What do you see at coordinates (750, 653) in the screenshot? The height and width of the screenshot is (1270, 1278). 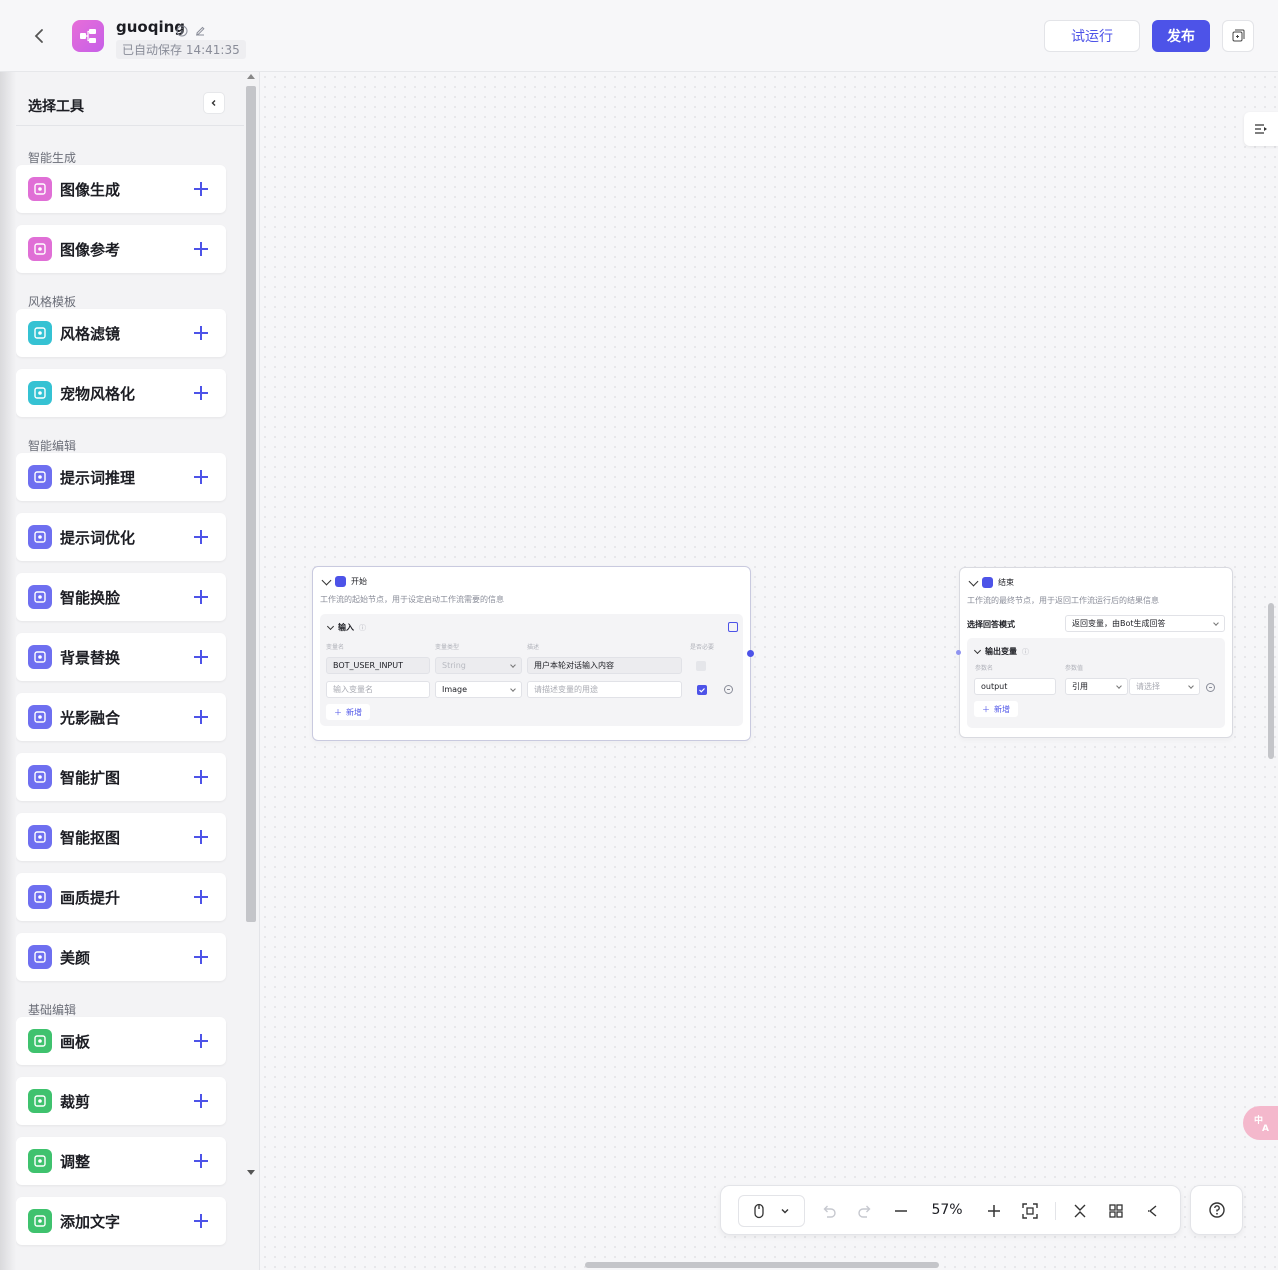 I see `start-output-port` at bounding box center [750, 653].